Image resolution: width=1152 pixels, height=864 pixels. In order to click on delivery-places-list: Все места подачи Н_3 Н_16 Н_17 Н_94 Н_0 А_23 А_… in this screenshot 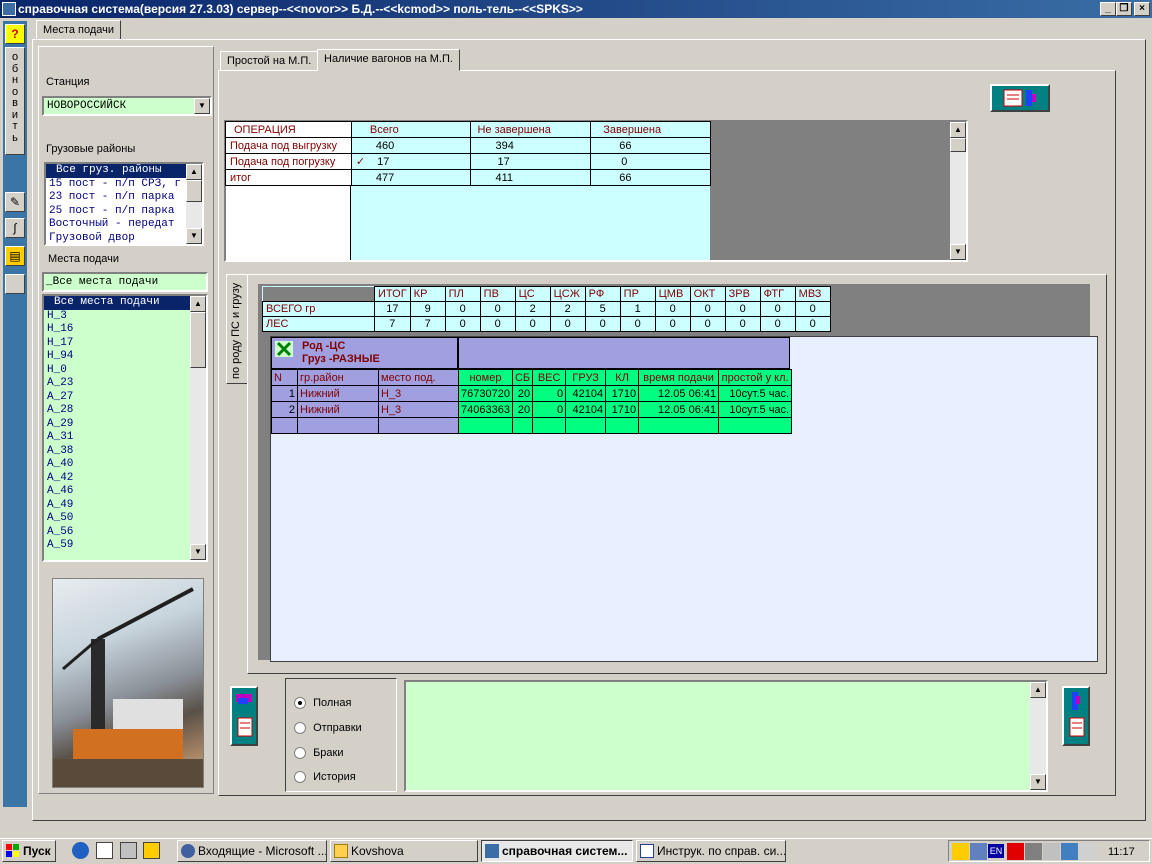, I will do `click(125, 428)`.